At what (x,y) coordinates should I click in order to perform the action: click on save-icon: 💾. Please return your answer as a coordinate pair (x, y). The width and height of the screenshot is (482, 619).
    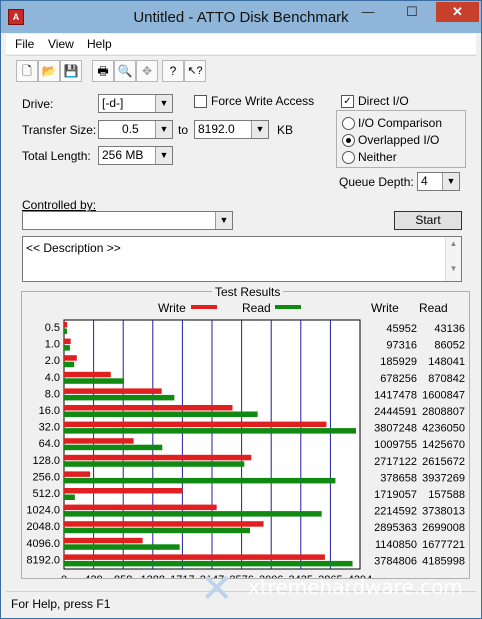
    Looking at the image, I should click on (71, 71).